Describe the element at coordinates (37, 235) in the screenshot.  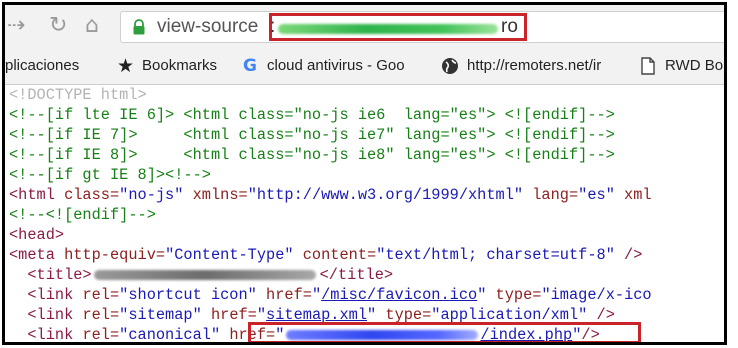
I see `source-line-8: <head>` at that location.